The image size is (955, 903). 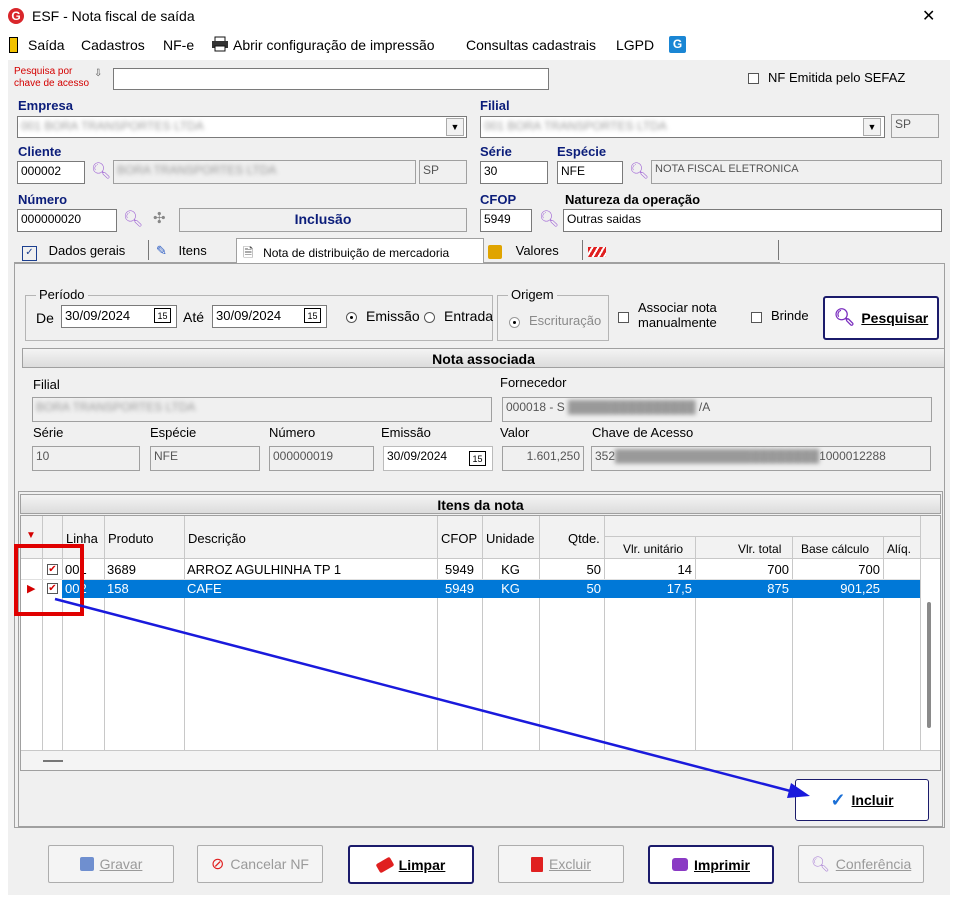 What do you see at coordinates (790, 315) in the screenshot?
I see `brinde-label: Brinde` at bounding box center [790, 315].